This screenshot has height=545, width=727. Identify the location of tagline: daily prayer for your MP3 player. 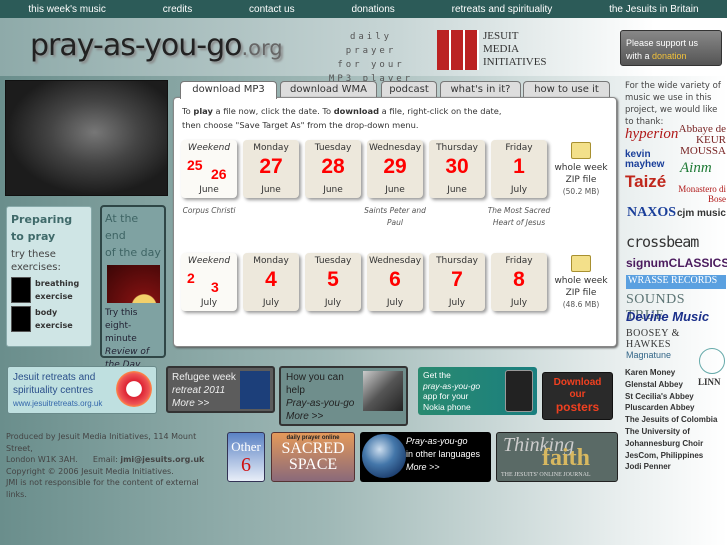
(371, 58).